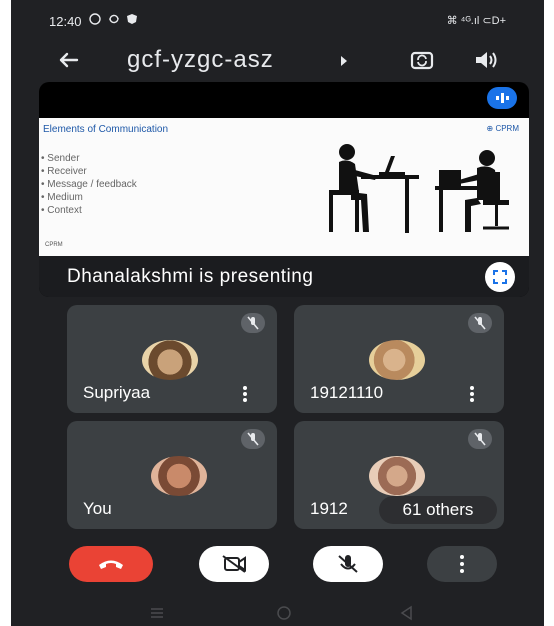 This screenshot has height=626, width=554. What do you see at coordinates (329, 508) in the screenshot?
I see `participant-name: 1912` at bounding box center [329, 508].